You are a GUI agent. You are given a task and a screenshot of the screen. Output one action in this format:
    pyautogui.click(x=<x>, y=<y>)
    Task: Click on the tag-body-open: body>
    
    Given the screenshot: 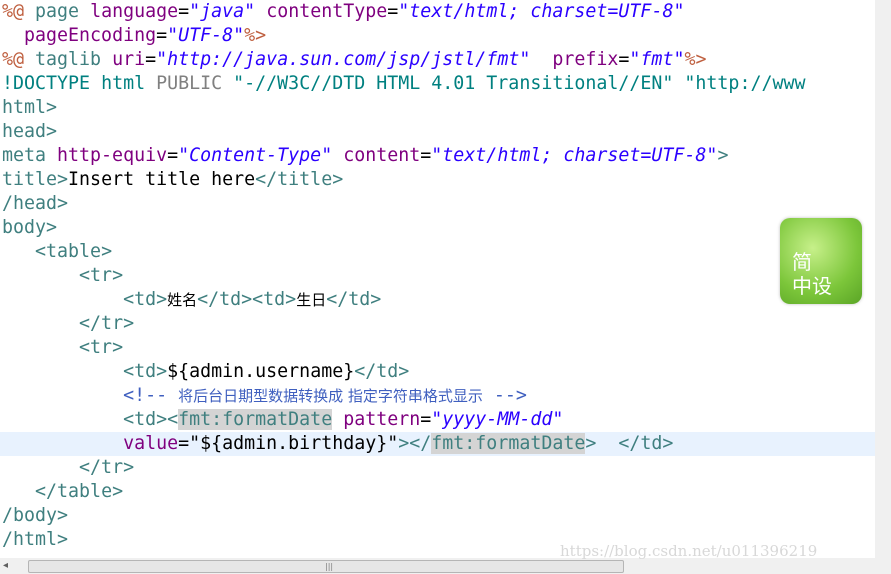 What is the action you would take?
    pyautogui.click(x=30, y=227)
    